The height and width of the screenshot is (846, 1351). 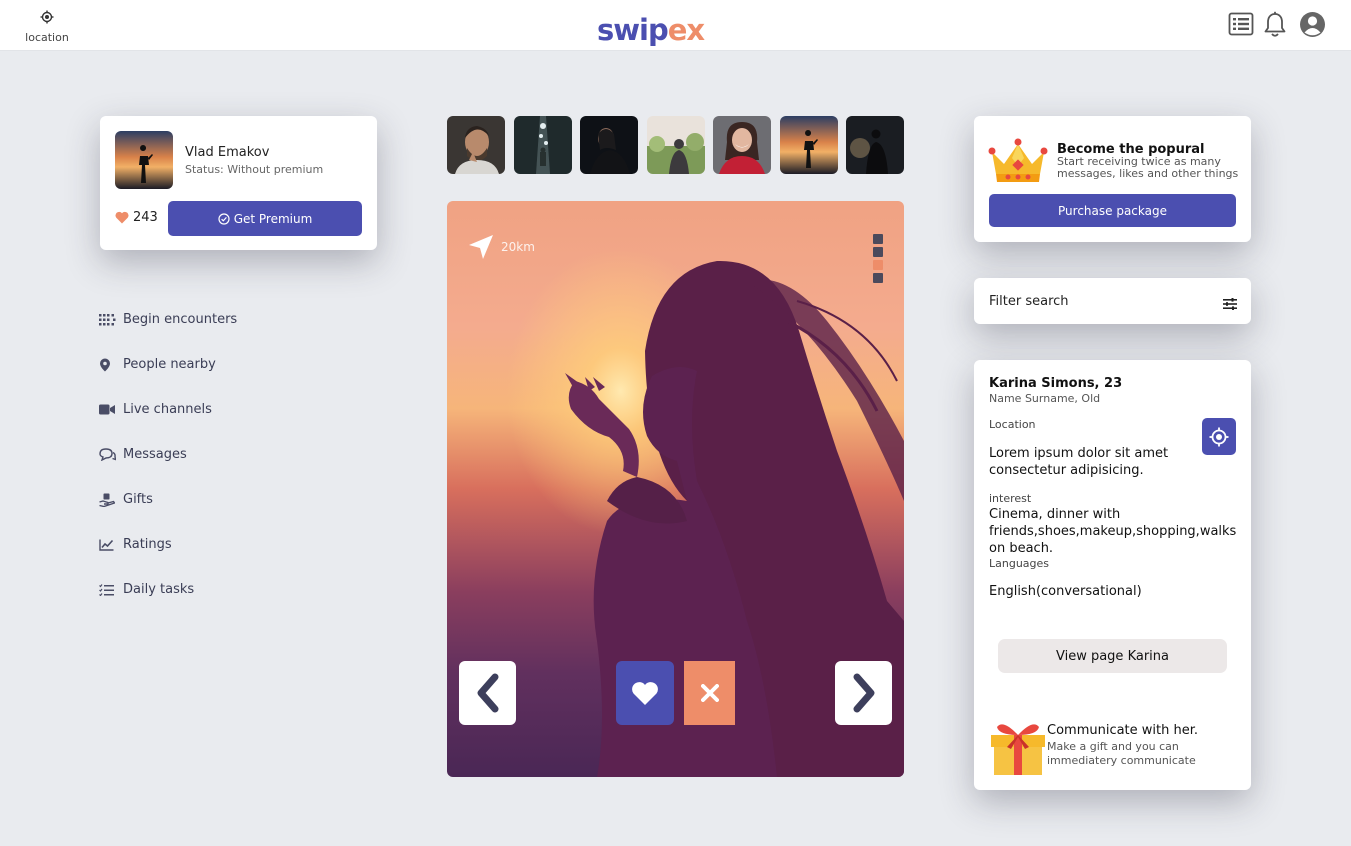 What do you see at coordinates (1056, 383) in the screenshot?
I see `match-name: Karina Simons, 23` at bounding box center [1056, 383].